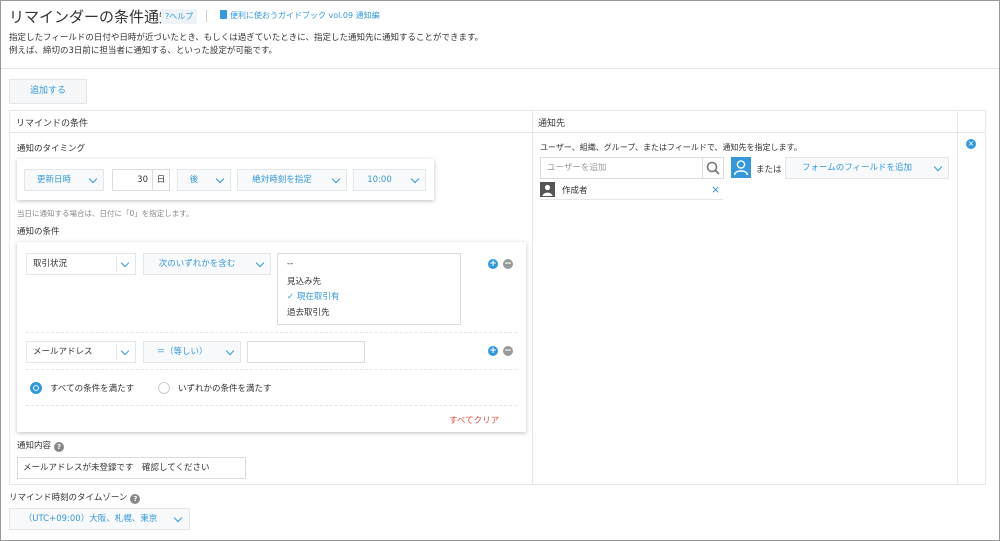 The width and height of the screenshot is (1000, 541). What do you see at coordinates (131, 468) in the screenshot?
I see `content-input: メールアドレスが未登録です 確認してください` at bounding box center [131, 468].